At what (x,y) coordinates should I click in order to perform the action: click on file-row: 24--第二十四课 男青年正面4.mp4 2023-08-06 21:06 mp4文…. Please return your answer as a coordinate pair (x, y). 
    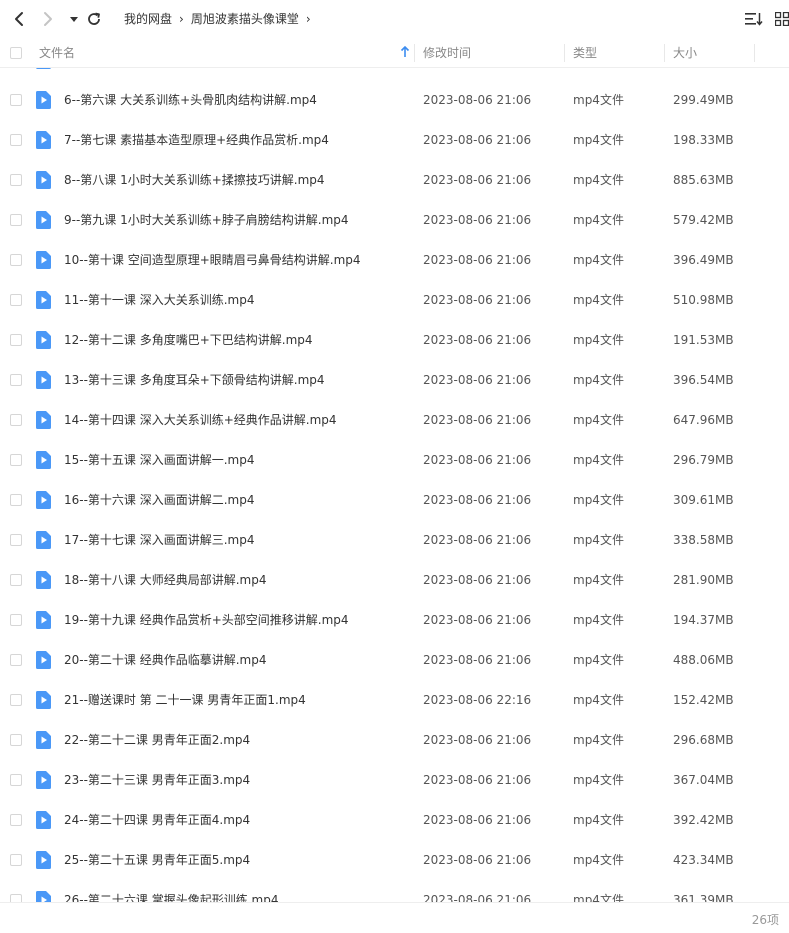
    Looking at the image, I should click on (394, 820).